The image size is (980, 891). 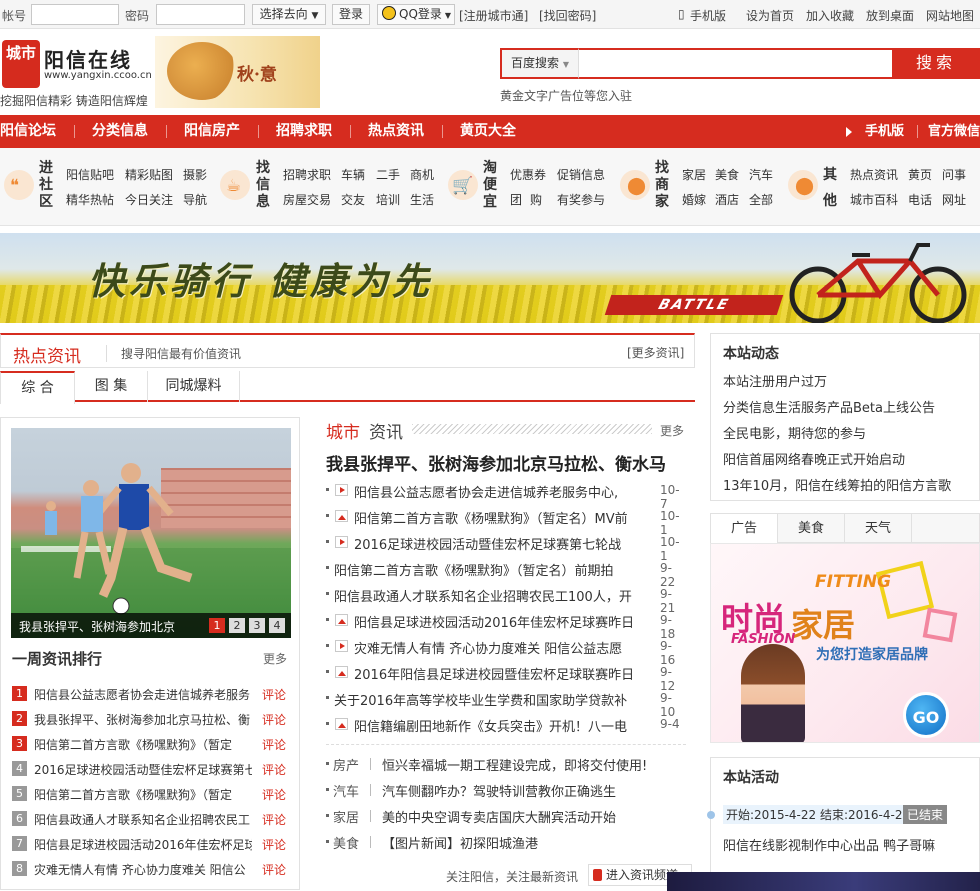 I want to click on rank-title: 灾难无情人有情 齐心协力度难关 阳信公, so click(x=143, y=869).